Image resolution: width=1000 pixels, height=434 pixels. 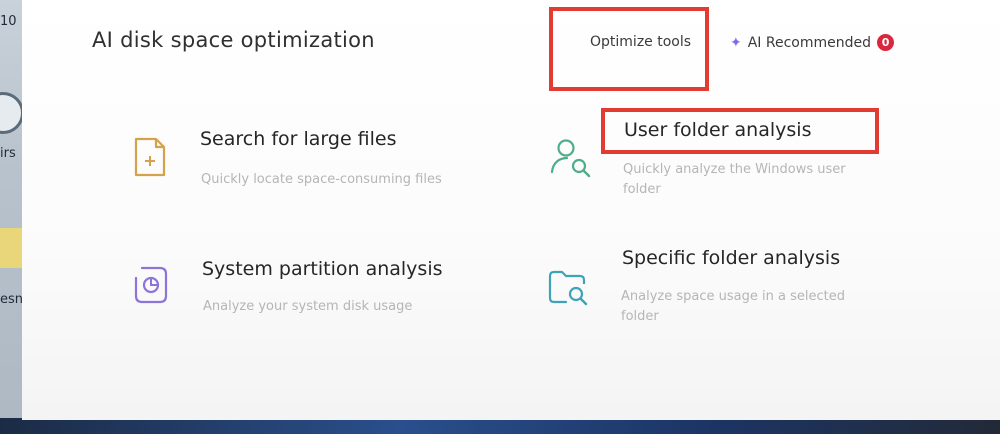 What do you see at coordinates (571, 160) in the screenshot?
I see `user-search-icon` at bounding box center [571, 160].